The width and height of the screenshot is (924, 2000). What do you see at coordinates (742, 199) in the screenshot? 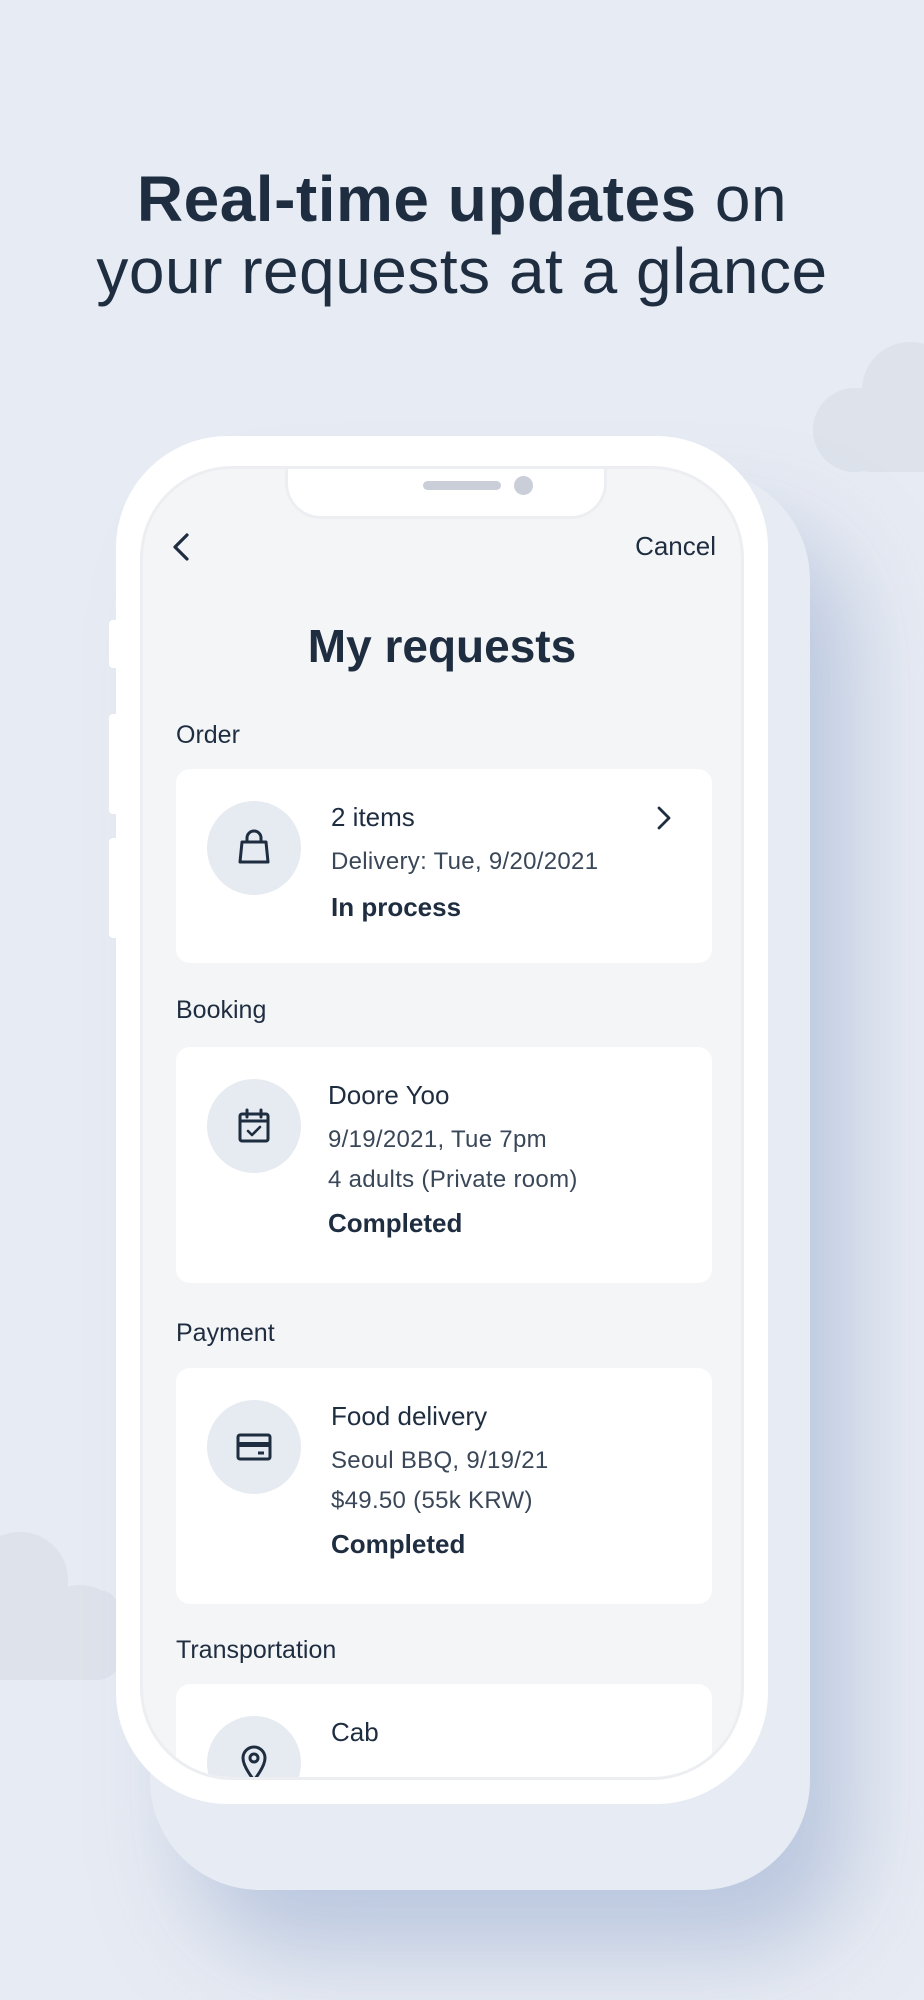
I see `headline-rest: on` at bounding box center [742, 199].